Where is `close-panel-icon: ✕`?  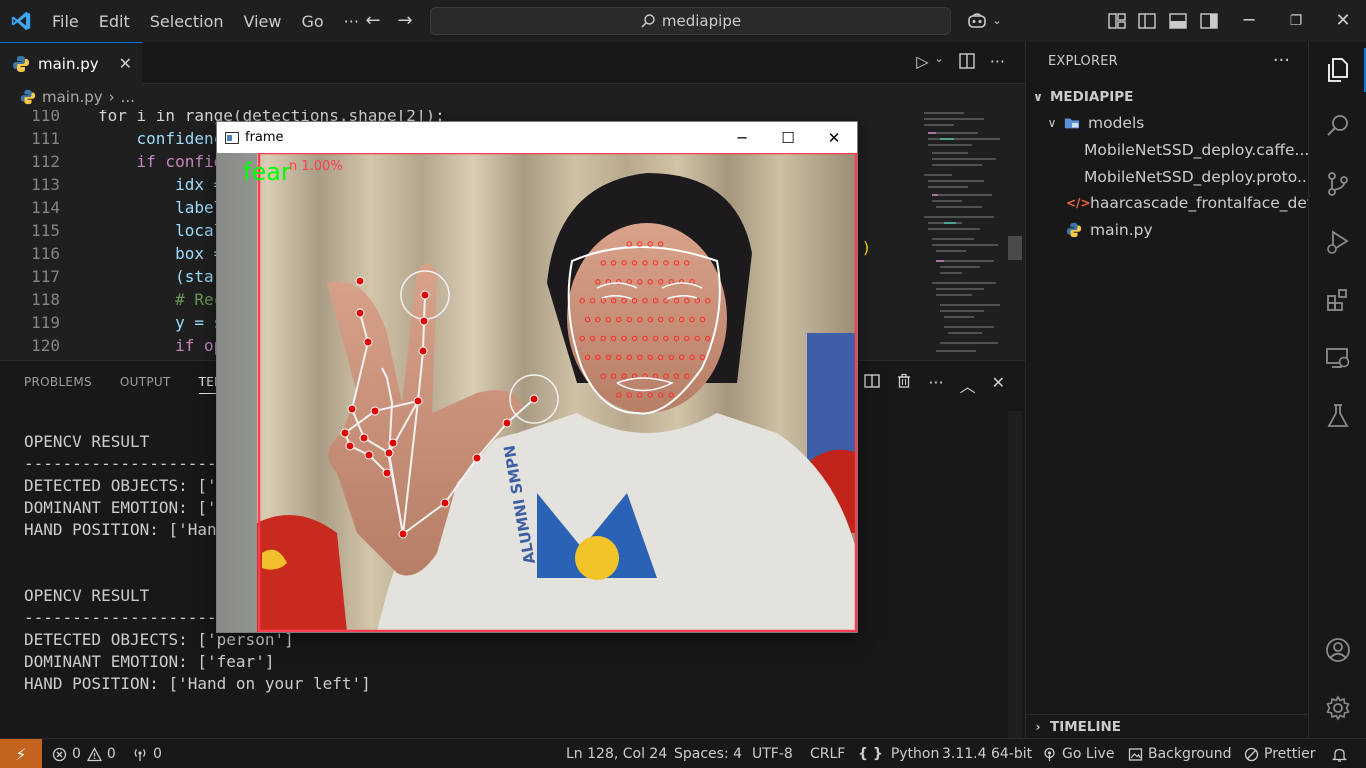
close-panel-icon: ✕ is located at coordinates (998, 385).